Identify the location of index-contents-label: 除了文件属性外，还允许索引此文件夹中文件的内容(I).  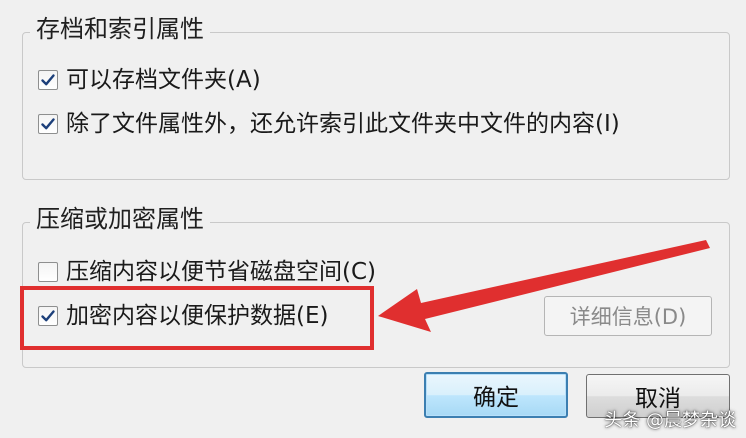
(343, 124).